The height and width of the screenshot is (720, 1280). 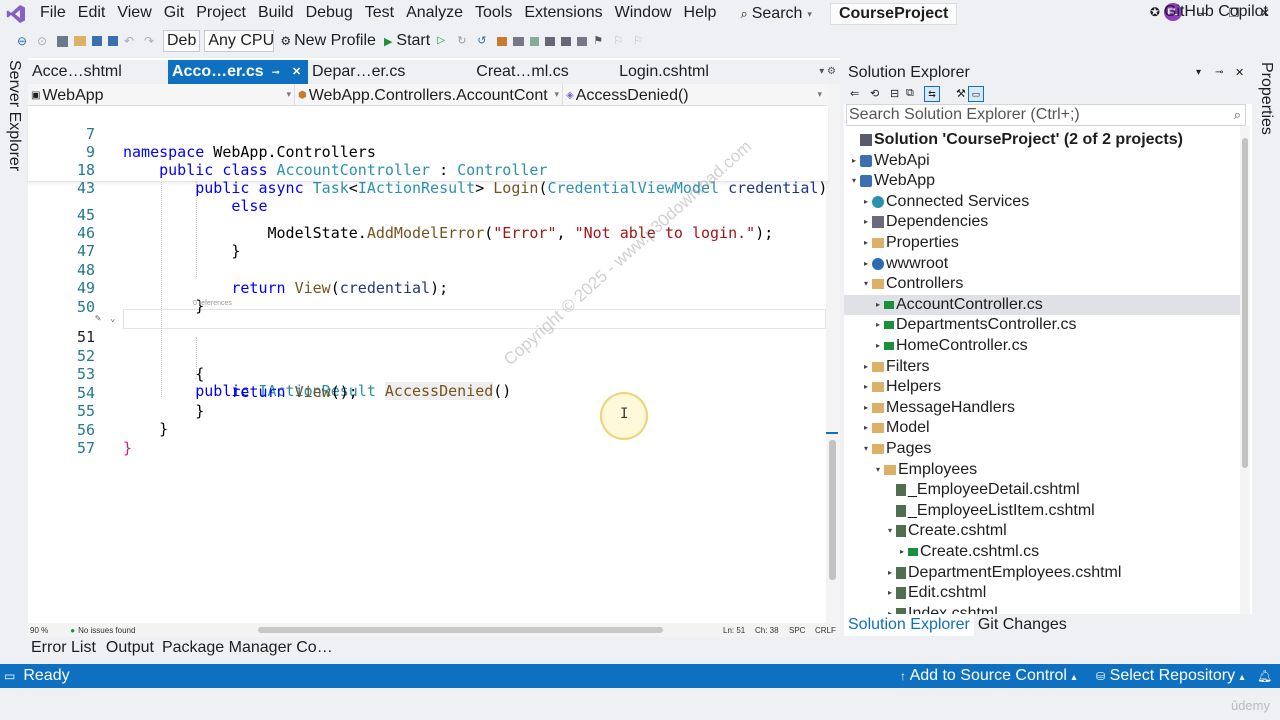 What do you see at coordinates (24, 41) in the screenshot?
I see `navigate-back-icon: ⊖` at bounding box center [24, 41].